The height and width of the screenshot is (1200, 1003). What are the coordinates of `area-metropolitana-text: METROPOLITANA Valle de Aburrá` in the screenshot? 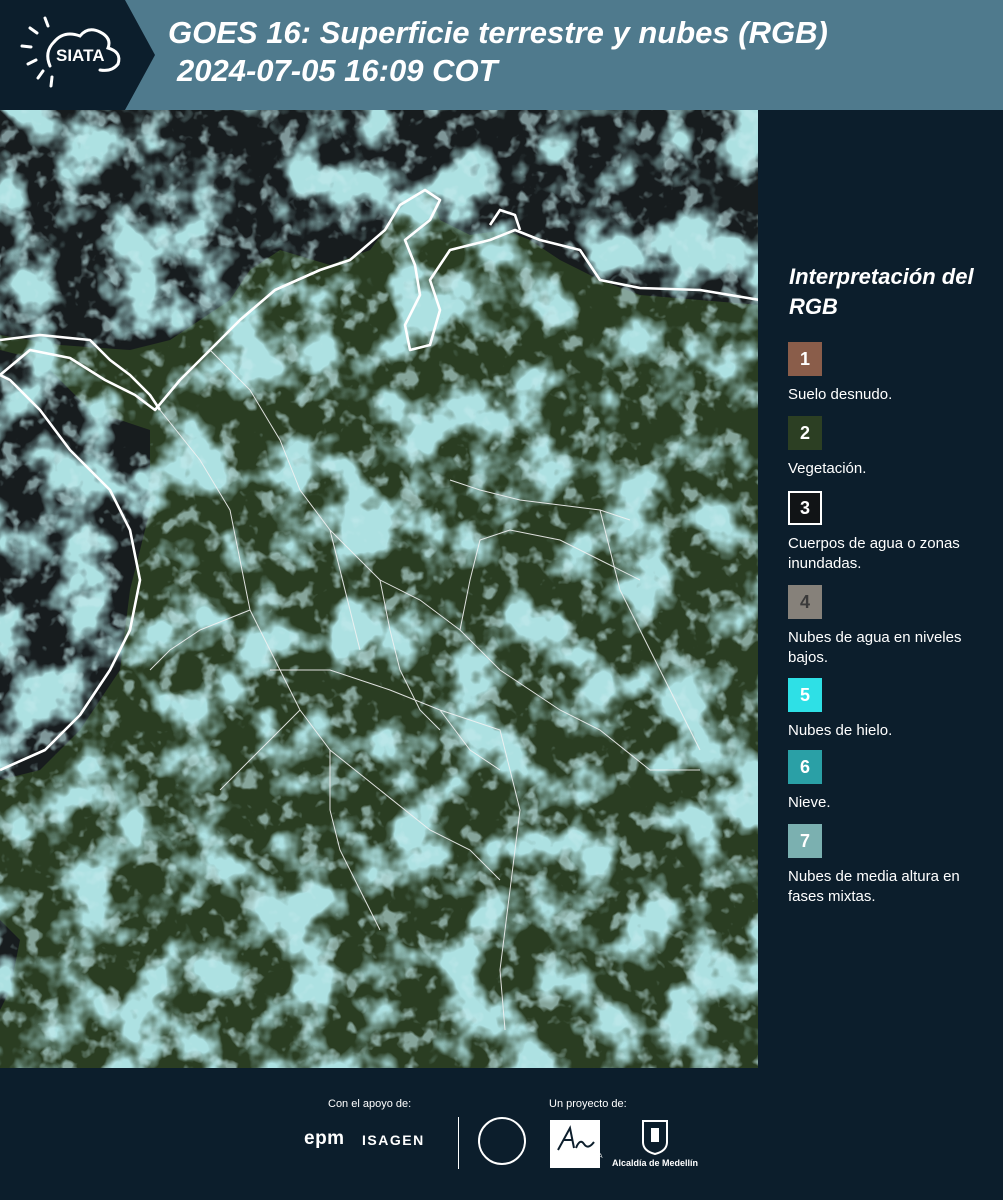 It's located at (577, 1160).